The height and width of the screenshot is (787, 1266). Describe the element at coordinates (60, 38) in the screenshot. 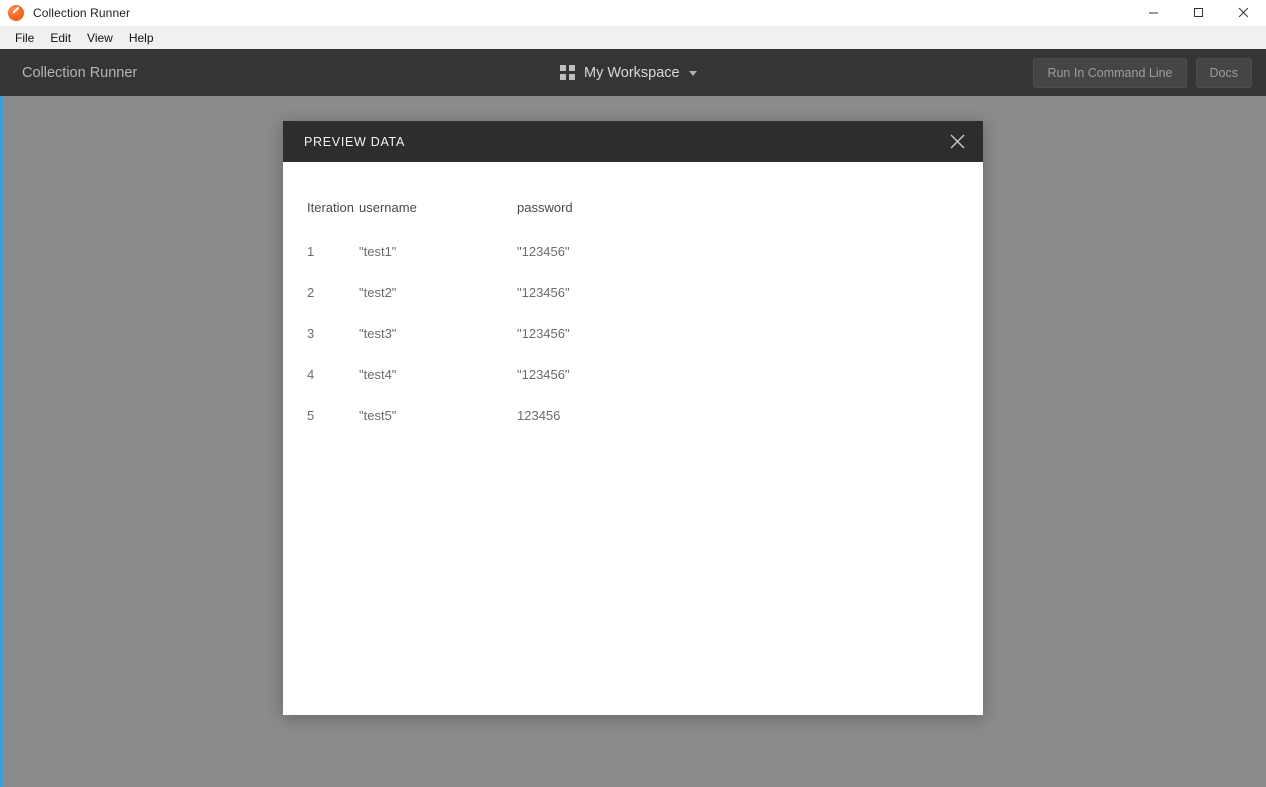

I see `menu-item-edit: Edit` at that location.